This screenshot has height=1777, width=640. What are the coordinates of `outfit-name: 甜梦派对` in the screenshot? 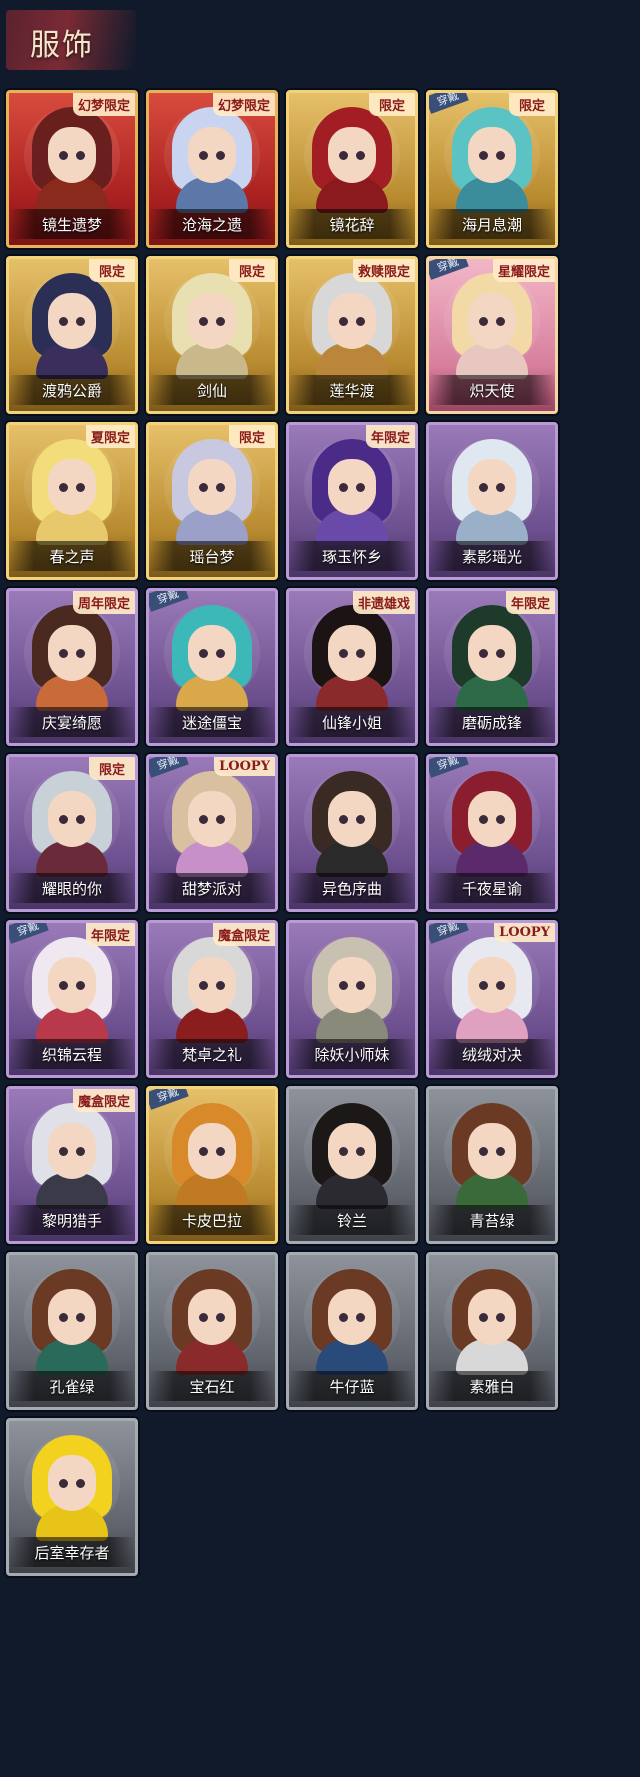 It's located at (211, 888).